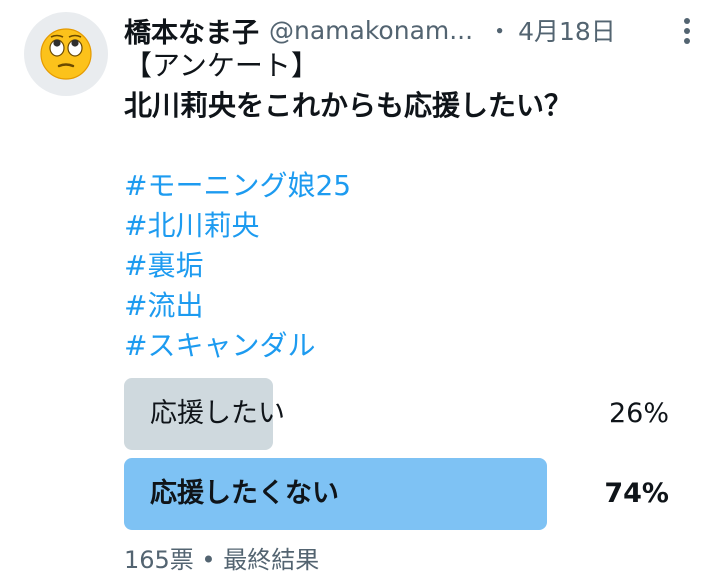 The width and height of the screenshot is (720, 583). I want to click on poll-option: 応援したくない 74%, so click(396, 494).